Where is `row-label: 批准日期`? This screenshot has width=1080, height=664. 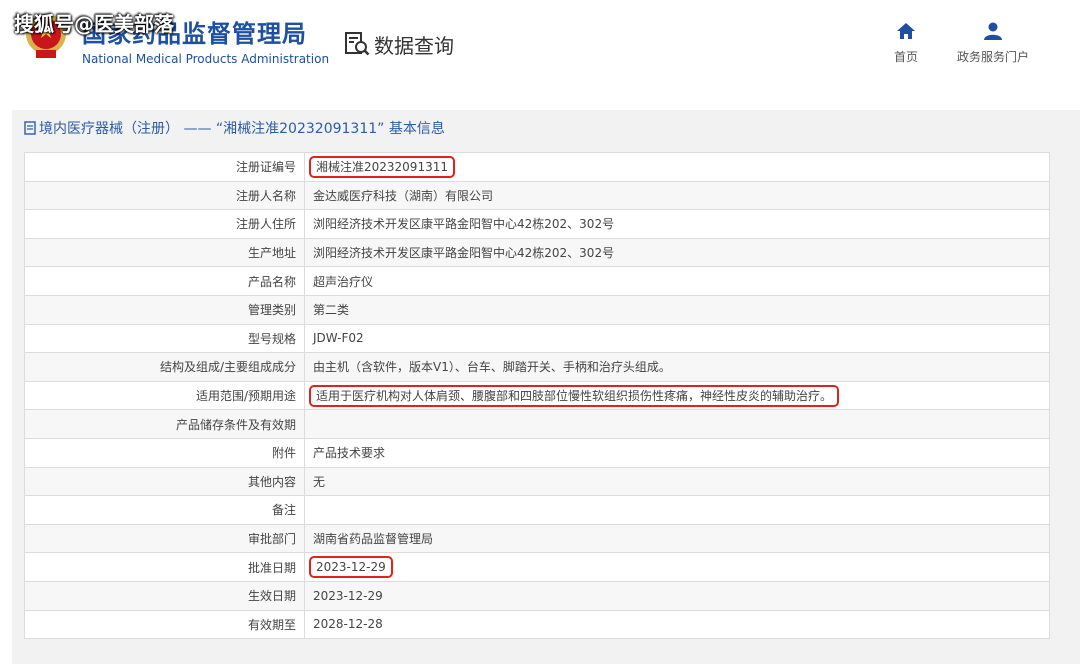 row-label: 批准日期 is located at coordinates (164, 567).